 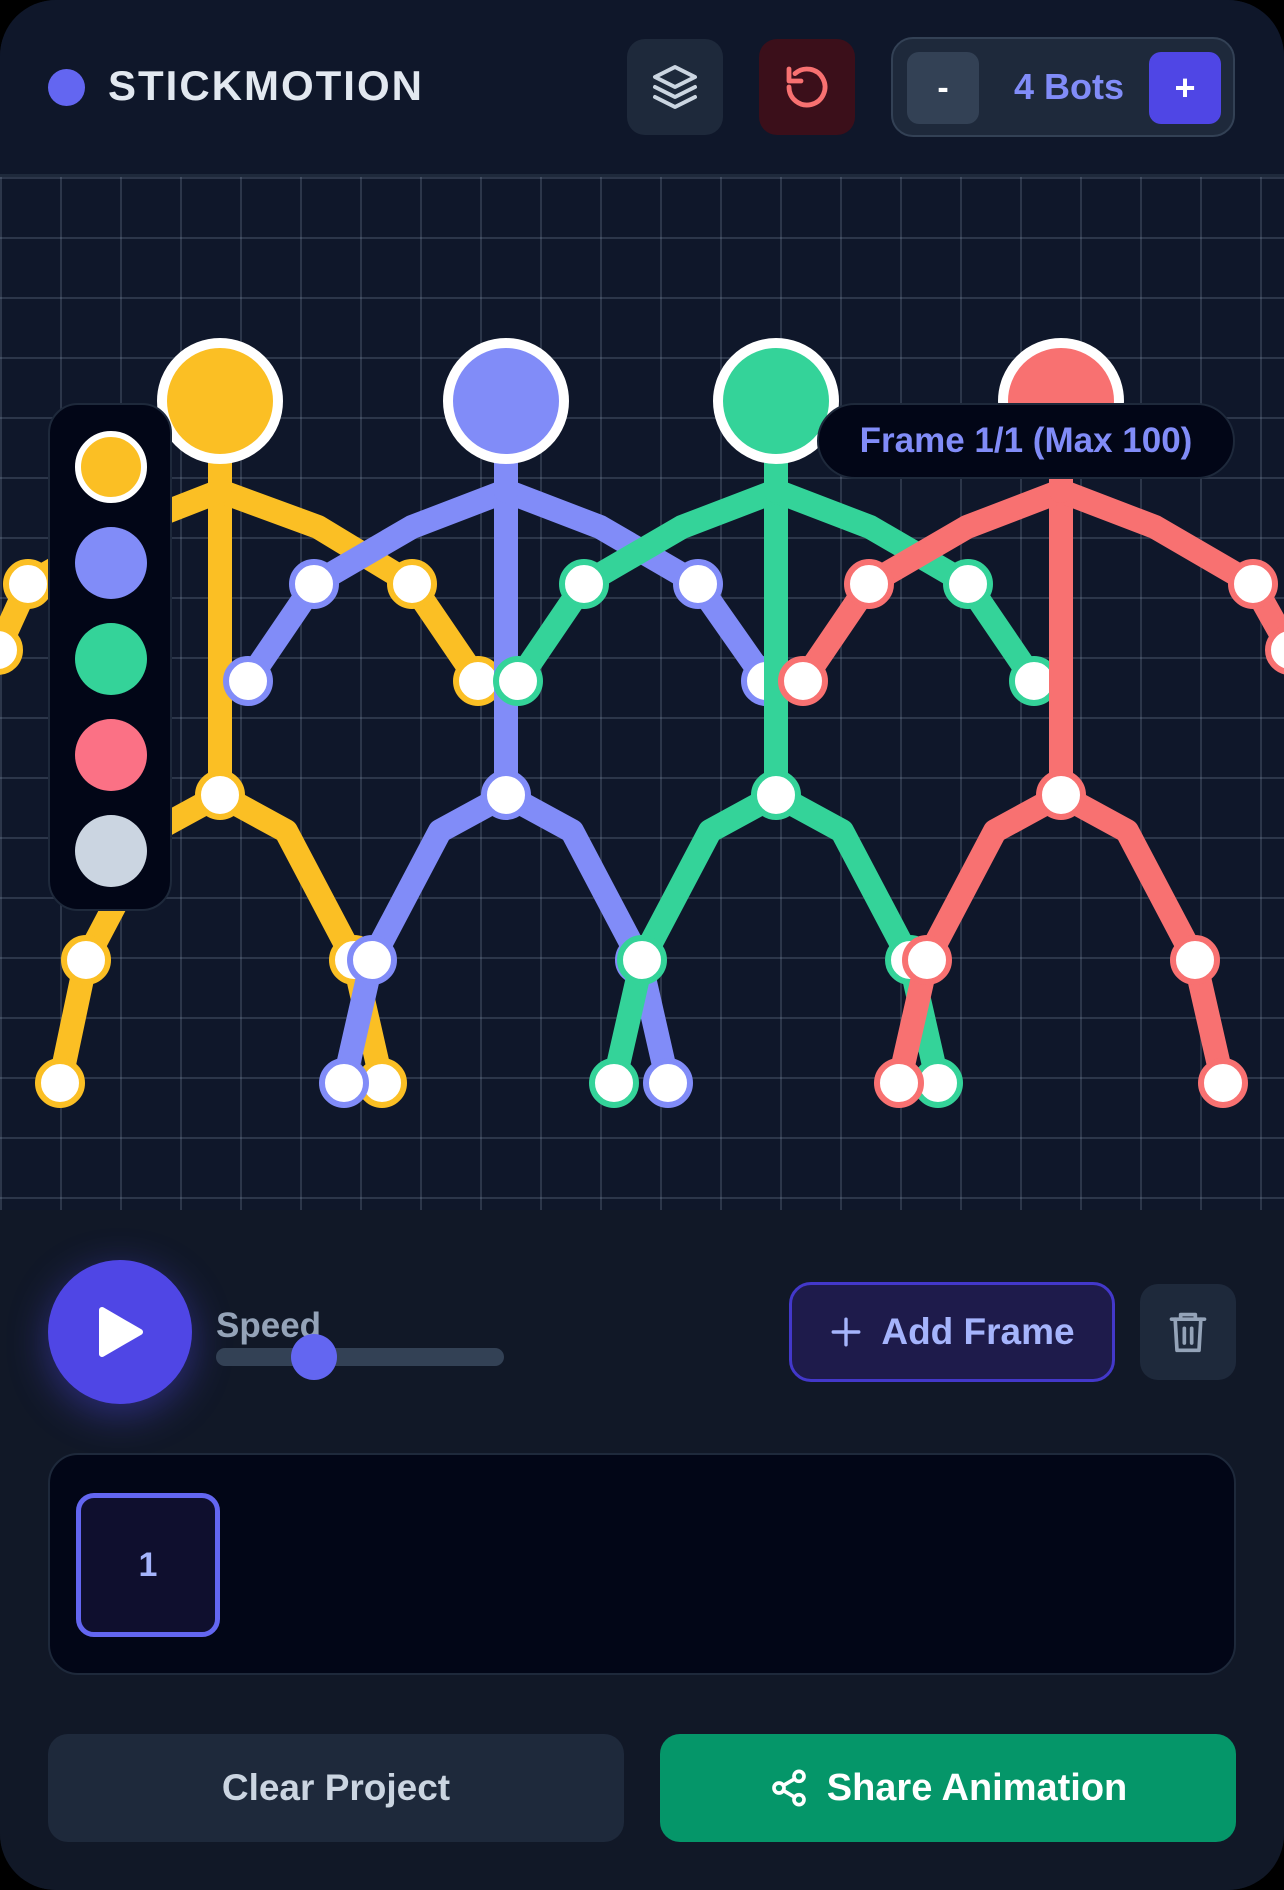 I want to click on color-palette, so click(x=110, y=657).